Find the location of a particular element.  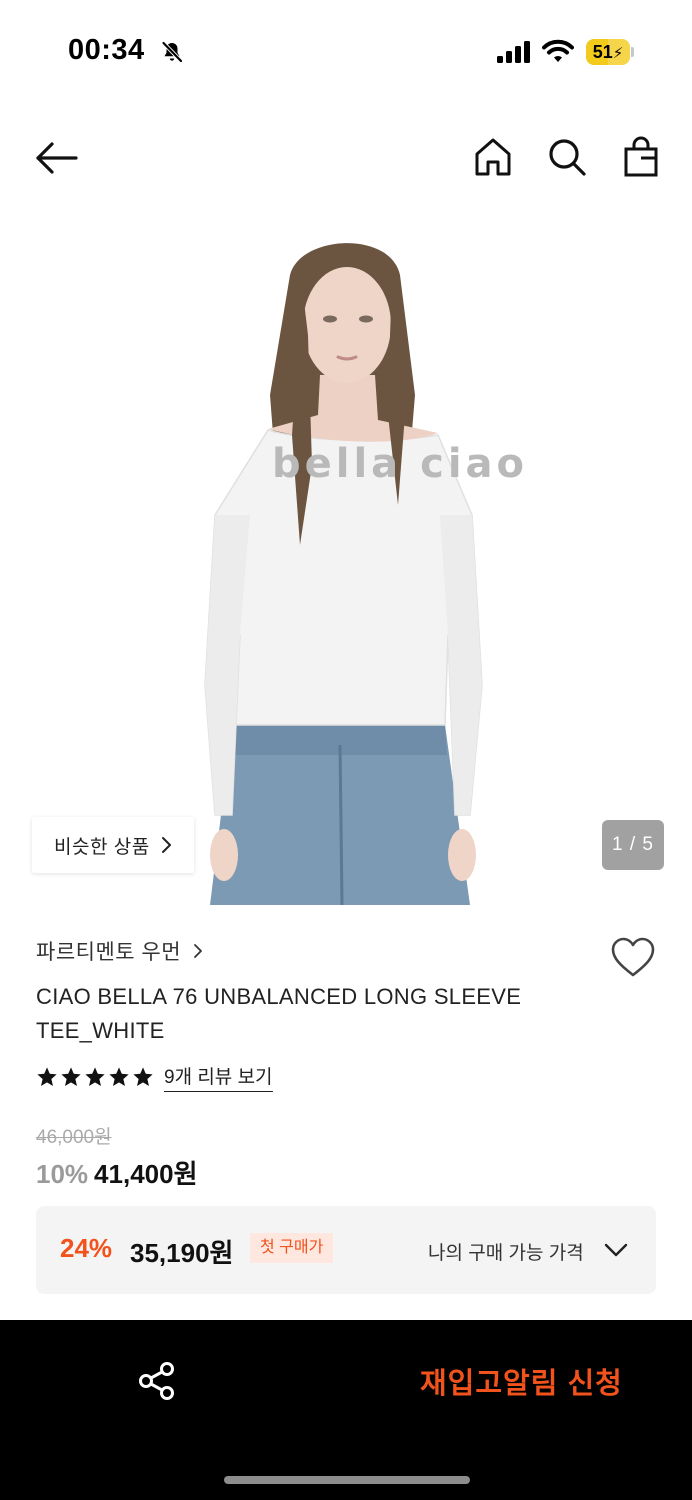

my-price-label: 나의 구매 가능 가격 is located at coordinates (506, 1253).